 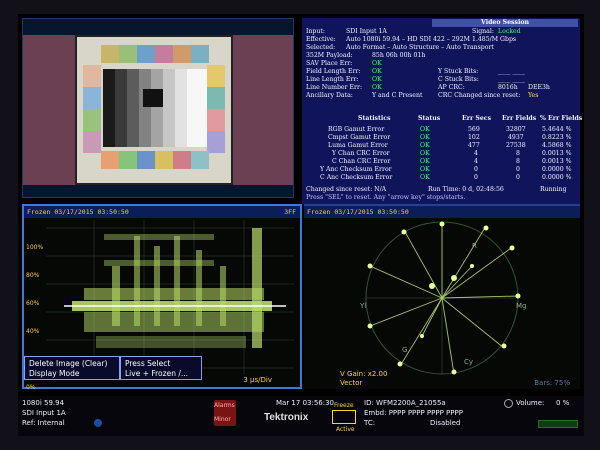 I want to click on stats-row-secs: 569, so click(x=474, y=129).